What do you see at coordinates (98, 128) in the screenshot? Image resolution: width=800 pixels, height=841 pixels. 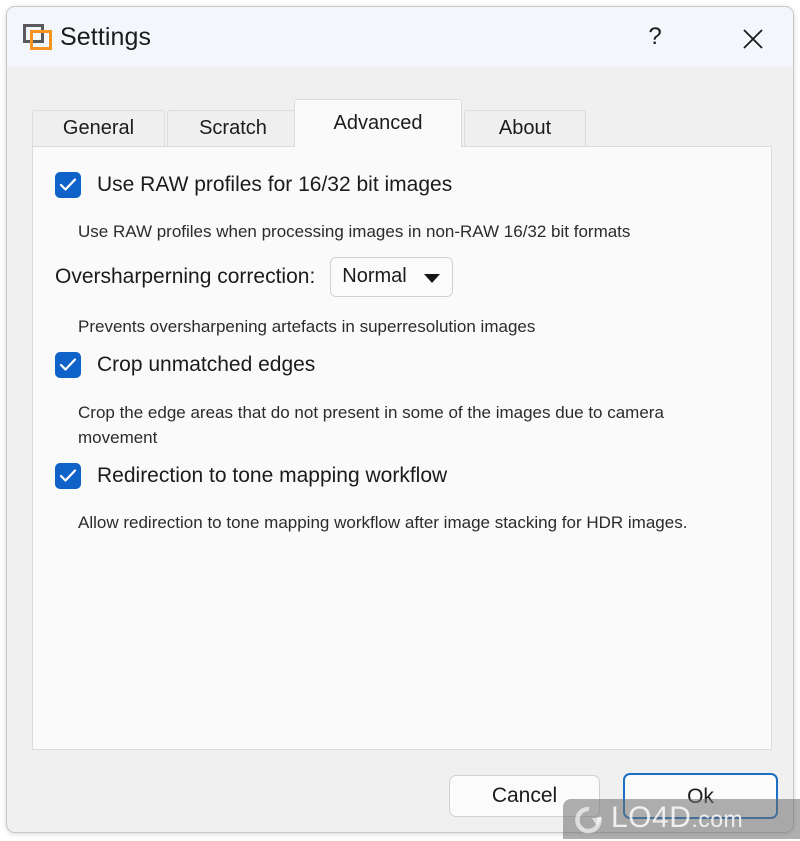 I see `tab-general: General` at bounding box center [98, 128].